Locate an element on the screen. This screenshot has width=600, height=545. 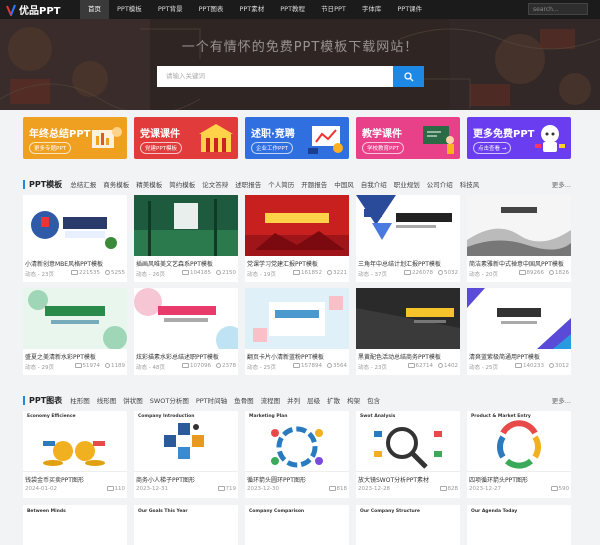
promo-banner: 党课课件 党建PPT模板 is located at coordinates (186, 138).